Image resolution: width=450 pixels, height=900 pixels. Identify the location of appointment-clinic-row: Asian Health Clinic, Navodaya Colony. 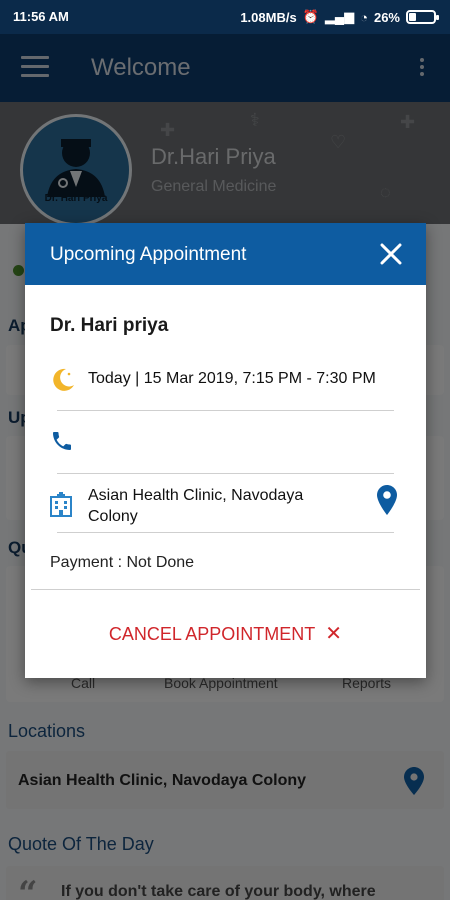
(225, 506).